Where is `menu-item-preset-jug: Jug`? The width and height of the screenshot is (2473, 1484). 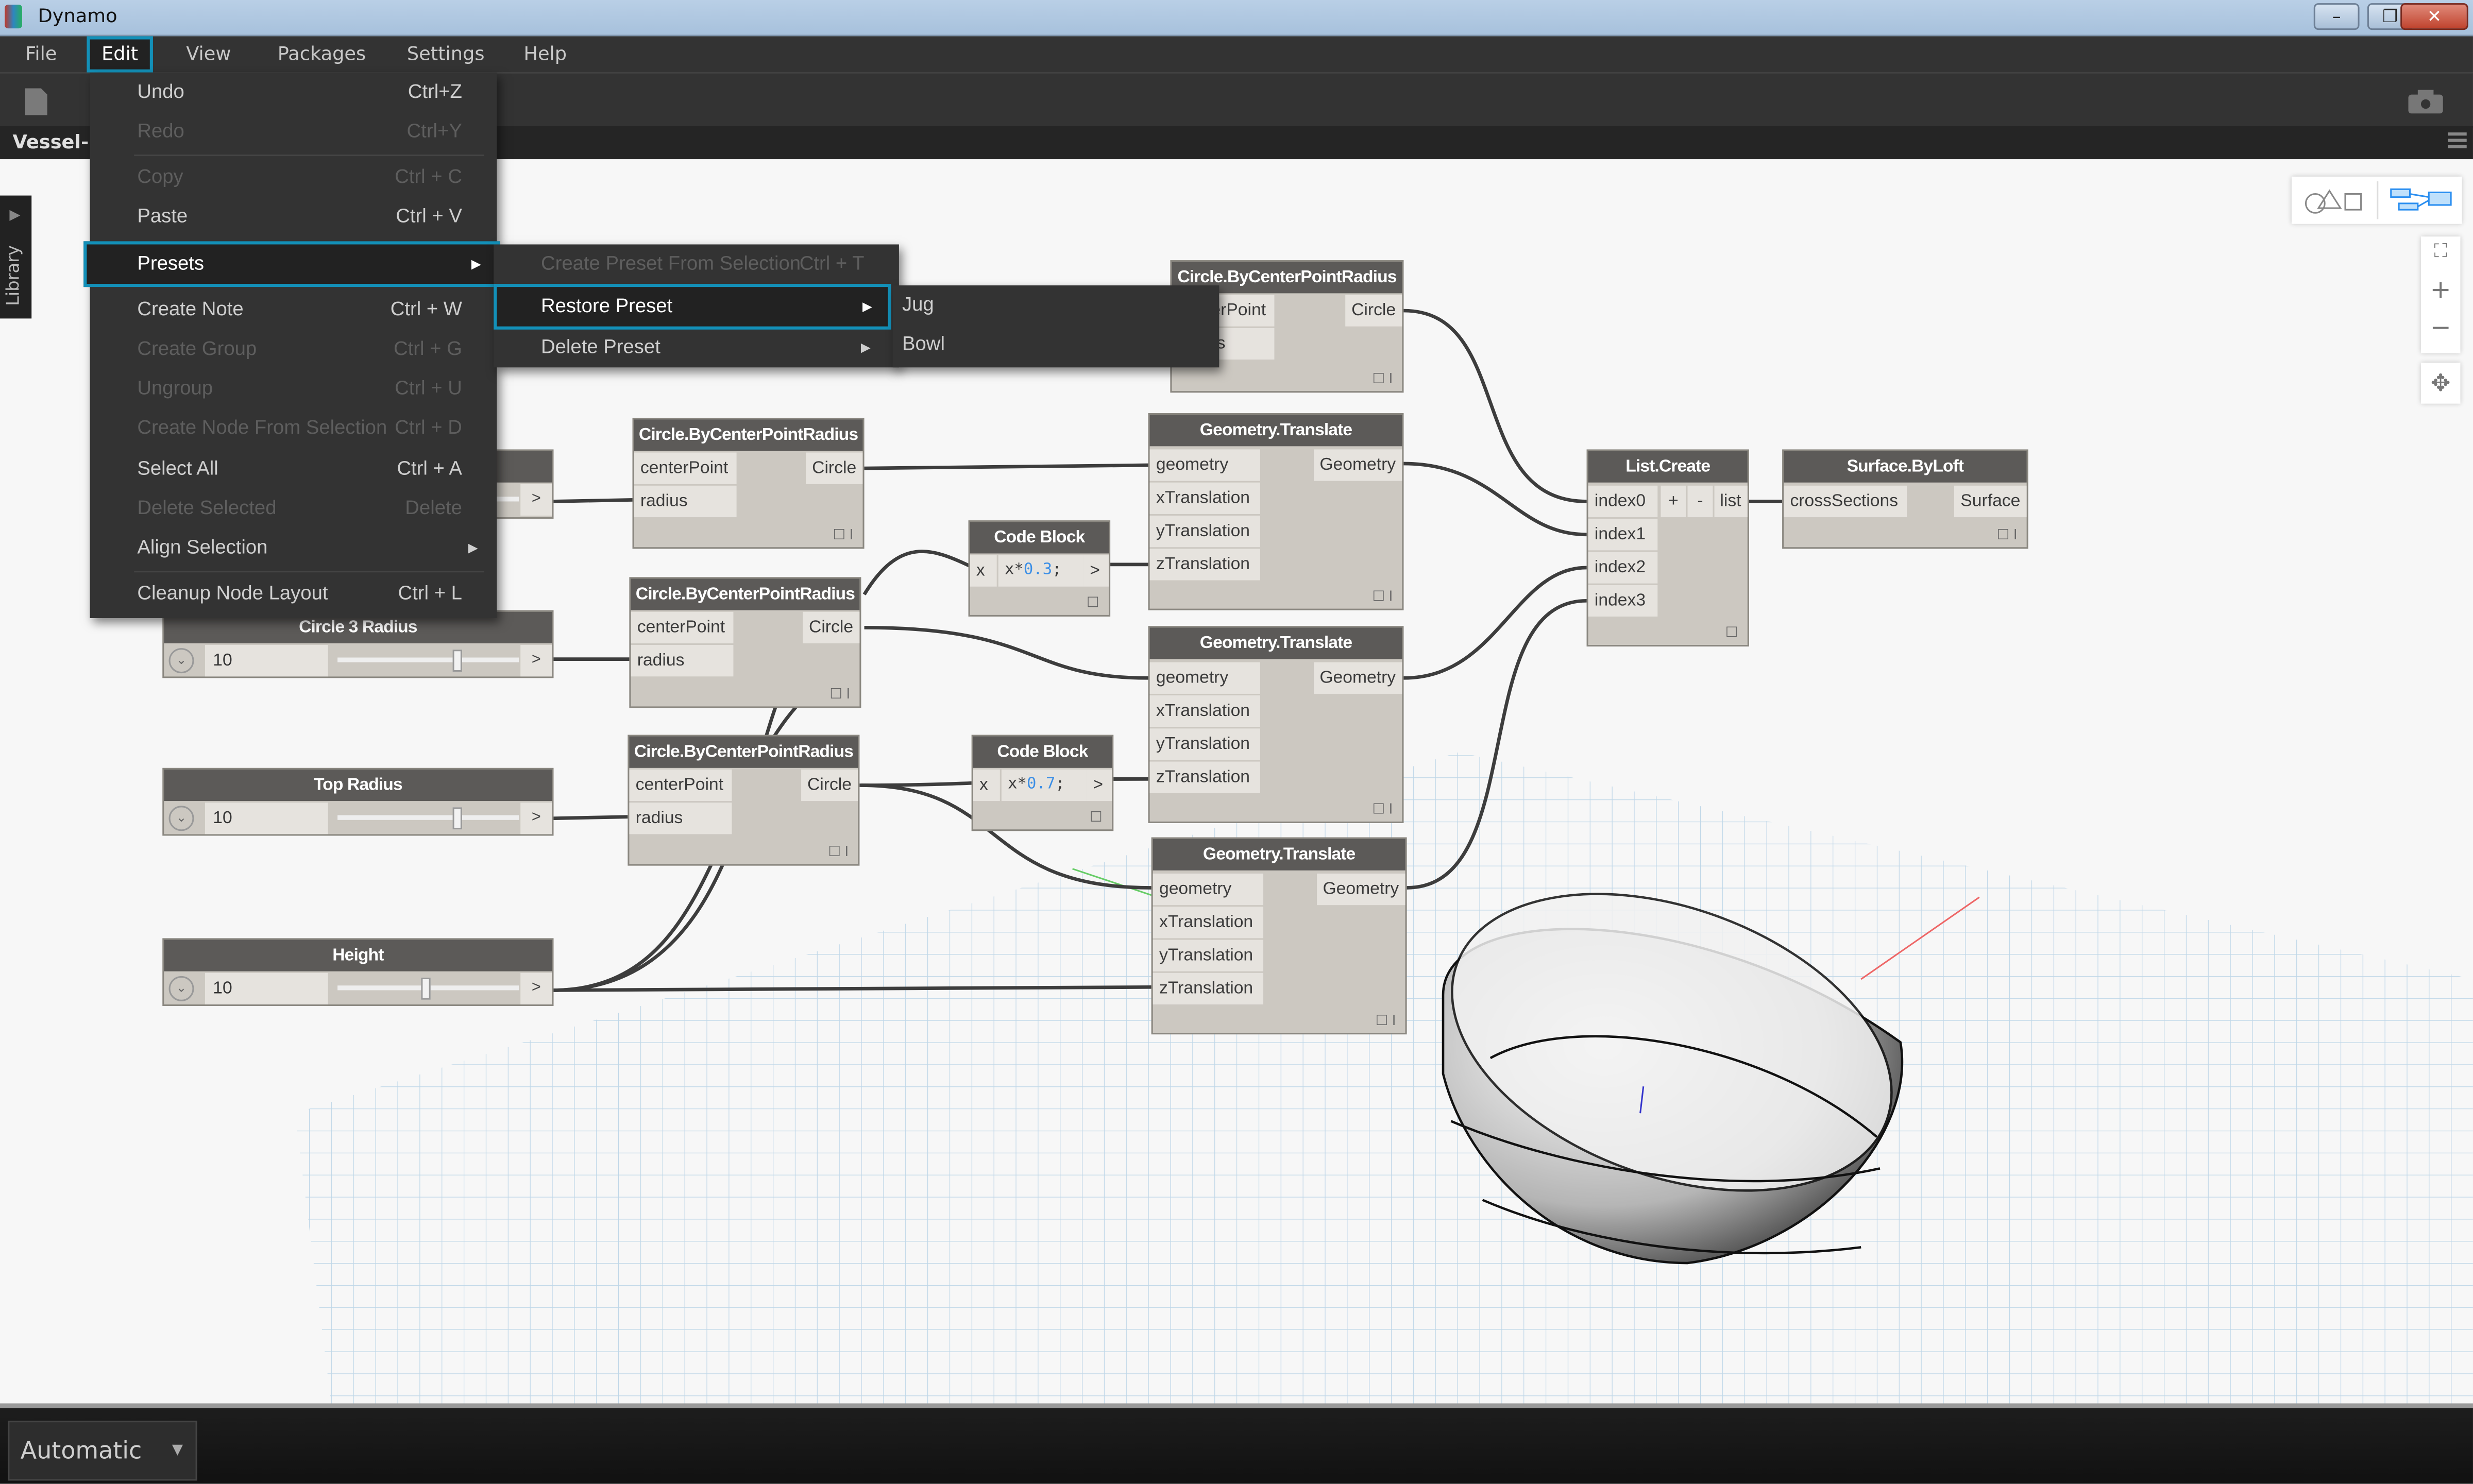 menu-item-preset-jug: Jug is located at coordinates (1056, 305).